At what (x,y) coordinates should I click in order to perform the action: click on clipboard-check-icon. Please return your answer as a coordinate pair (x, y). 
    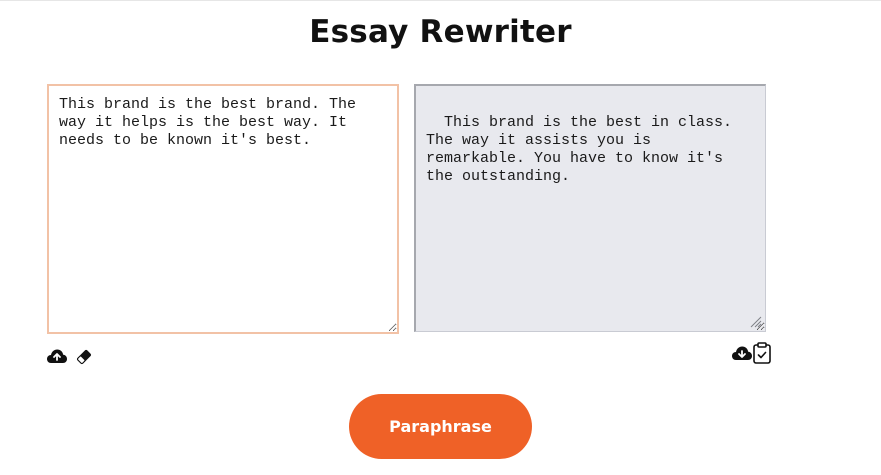
    Looking at the image, I should click on (762, 353).